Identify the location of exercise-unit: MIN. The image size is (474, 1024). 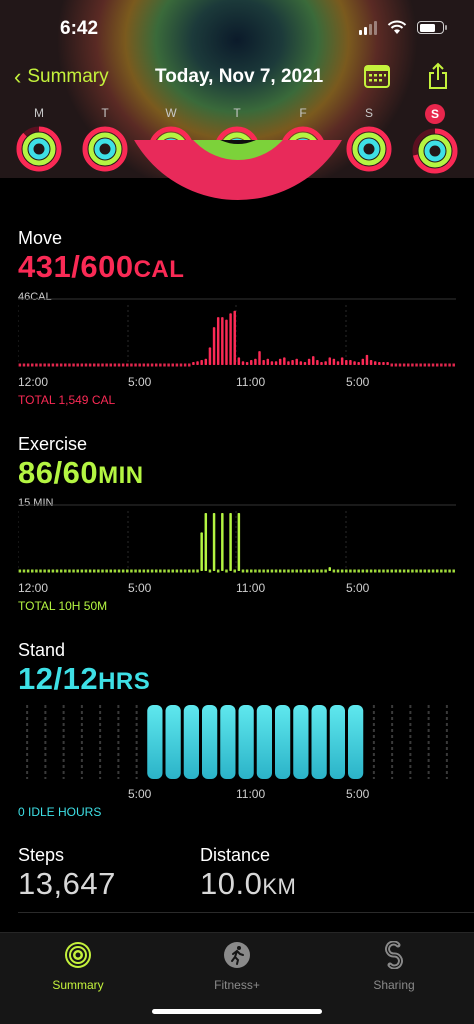
(121, 475).